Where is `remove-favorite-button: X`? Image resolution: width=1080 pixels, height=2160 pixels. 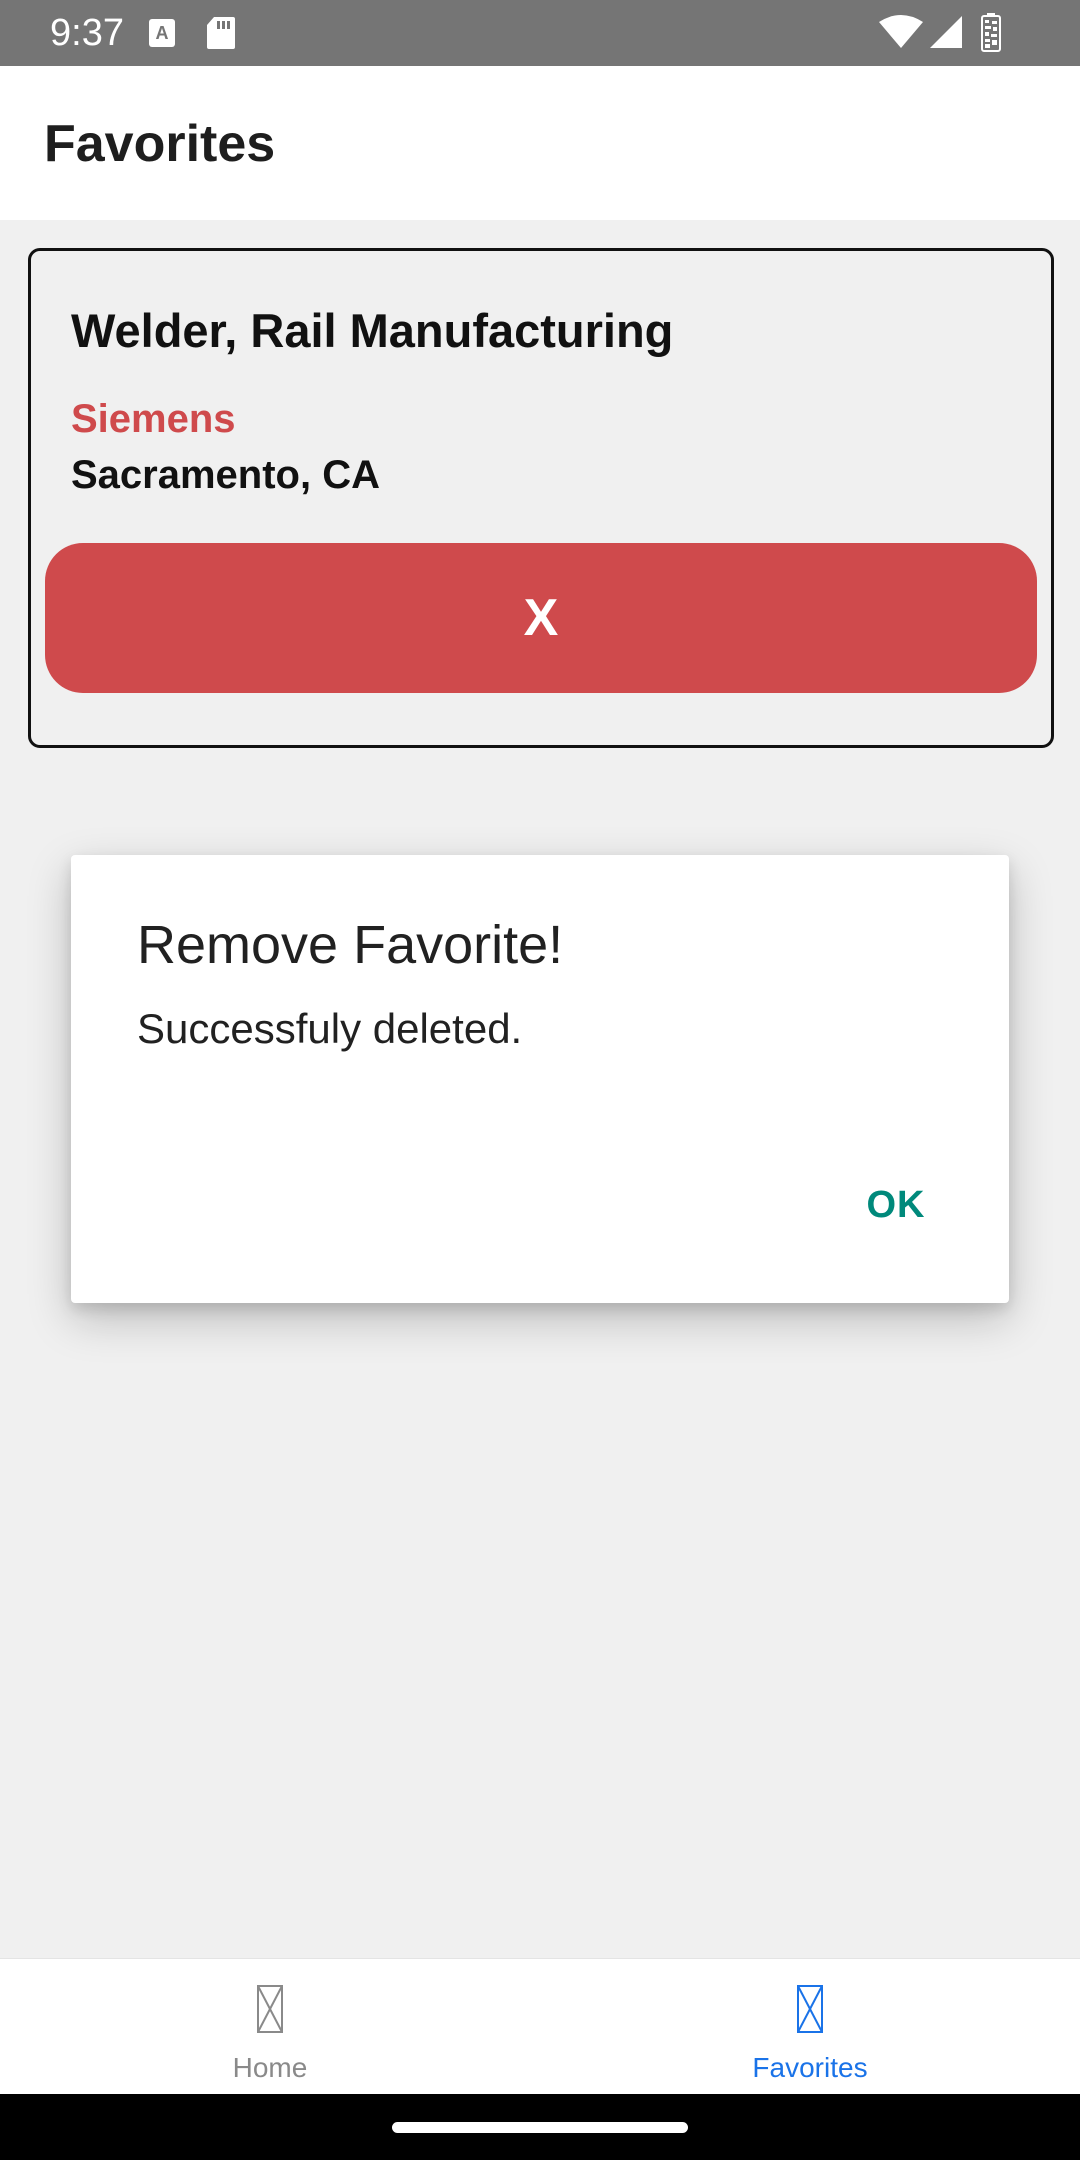
remove-favorite-button: X is located at coordinates (541, 618).